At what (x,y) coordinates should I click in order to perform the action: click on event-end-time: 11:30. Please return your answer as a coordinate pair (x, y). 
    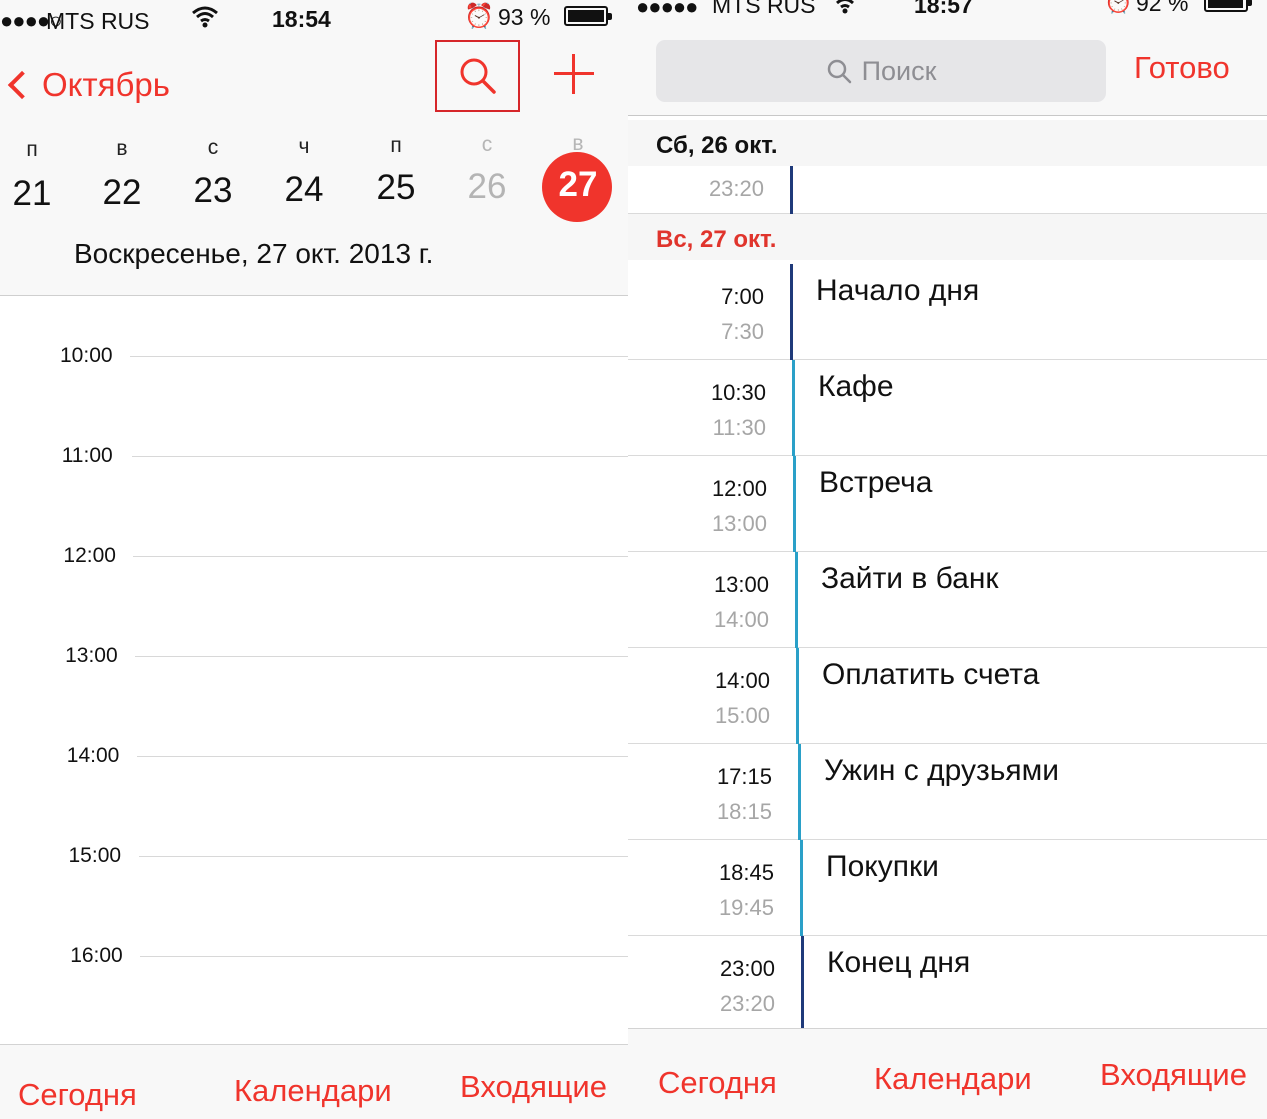
    Looking at the image, I should click on (739, 427).